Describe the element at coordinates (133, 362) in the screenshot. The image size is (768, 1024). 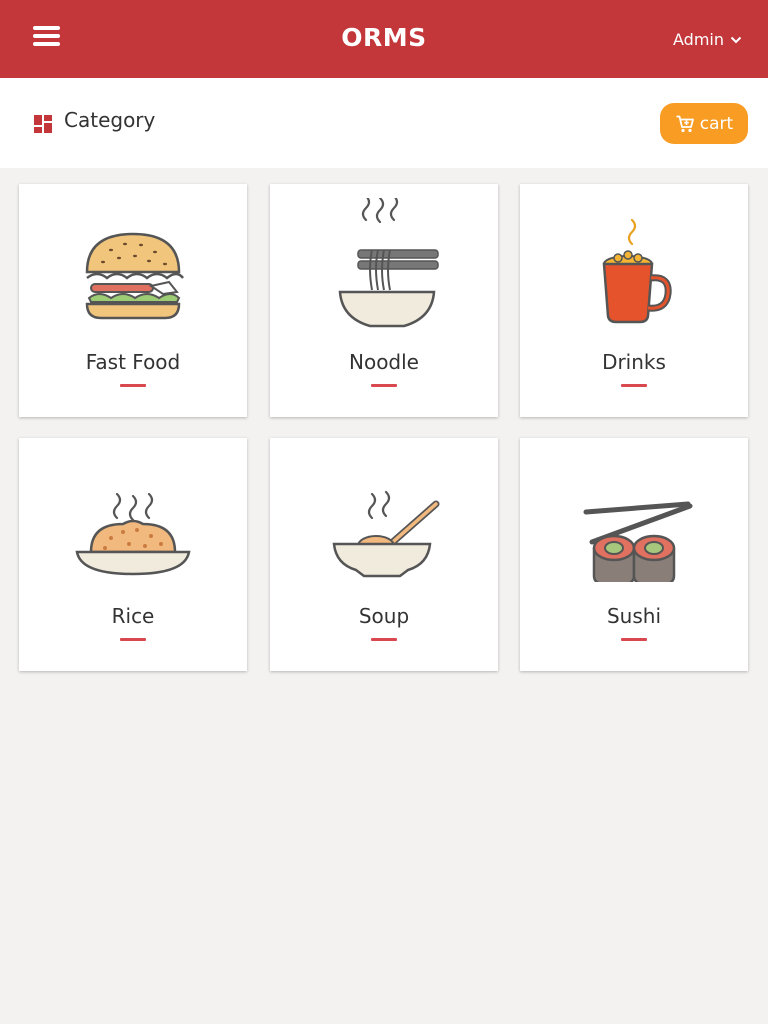
I see `category-label: Fast Food` at that location.